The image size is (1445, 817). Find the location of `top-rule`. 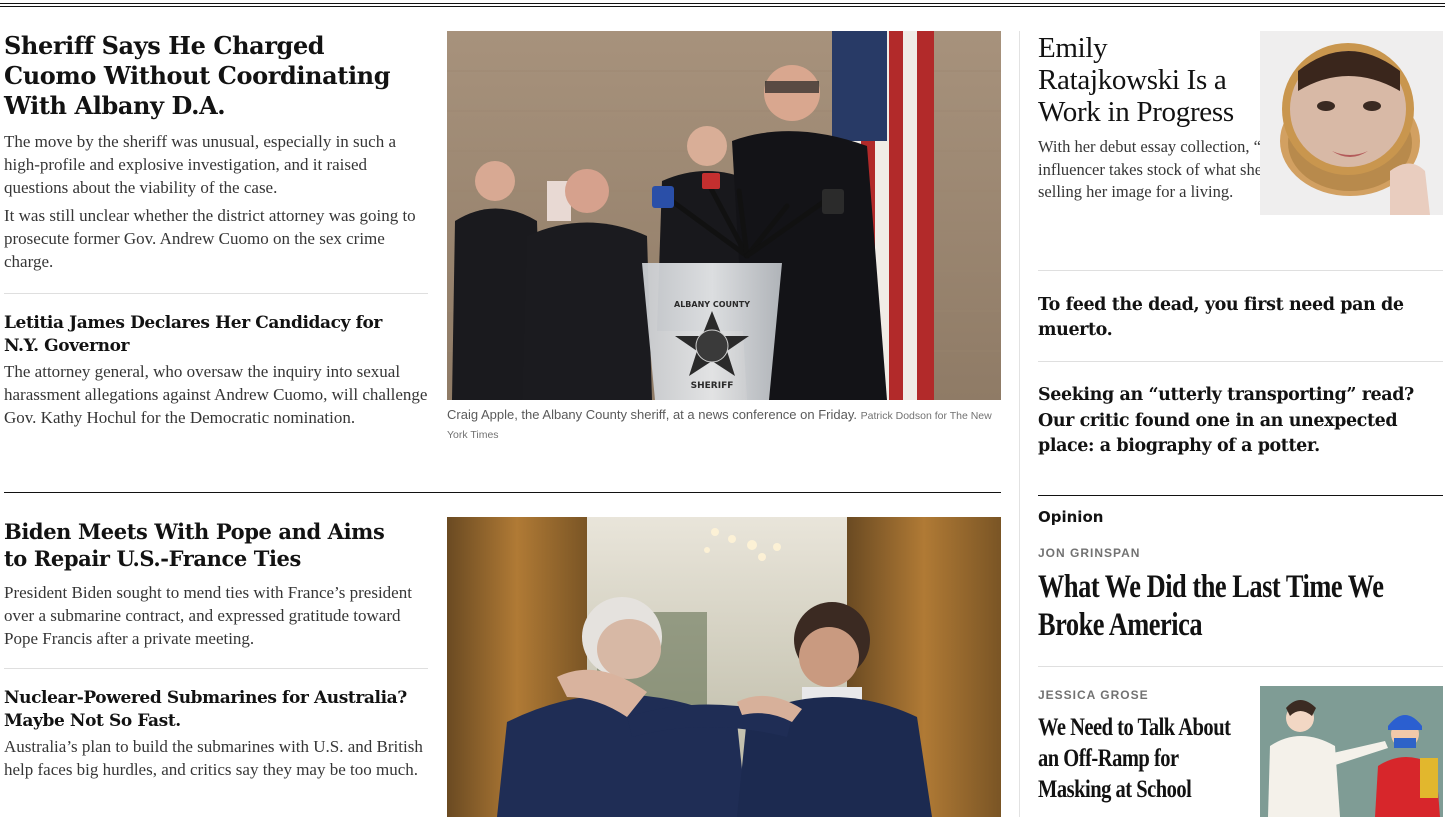

top-rule is located at coordinates (722, 3).